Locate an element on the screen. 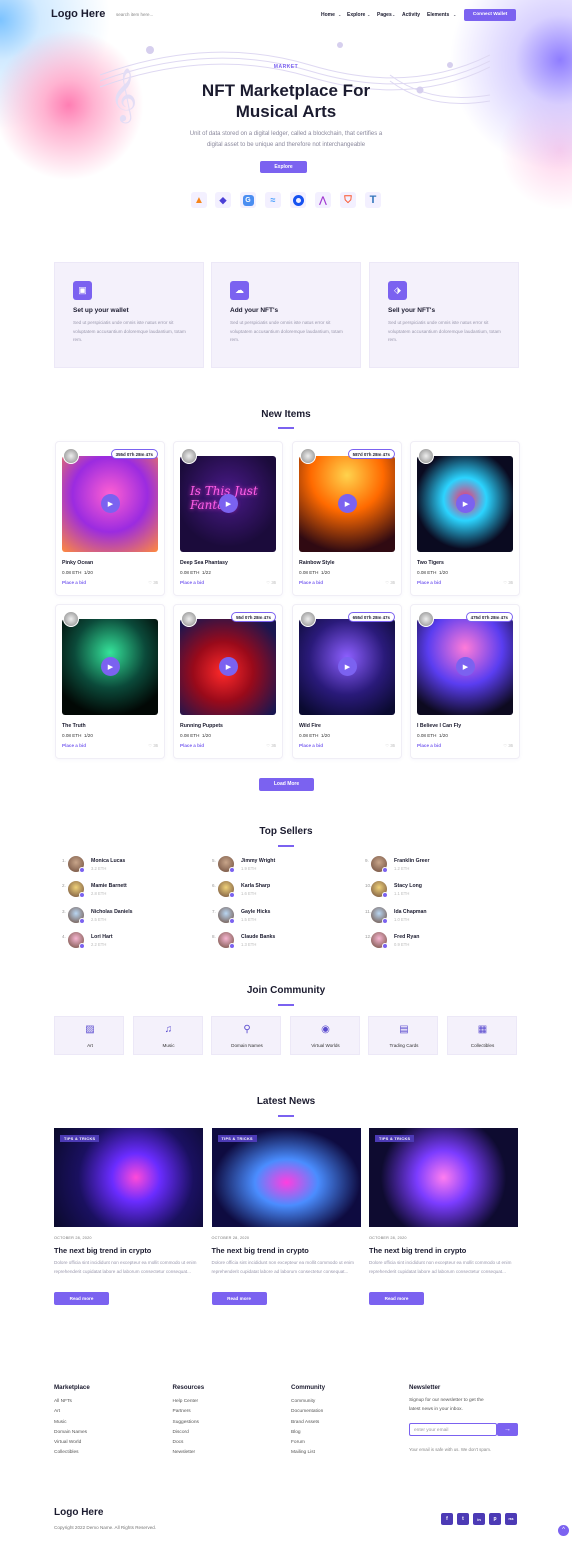 This screenshot has width=572, height=1541. news-title: The next big trend in crypto is located at coordinates (417, 1250).